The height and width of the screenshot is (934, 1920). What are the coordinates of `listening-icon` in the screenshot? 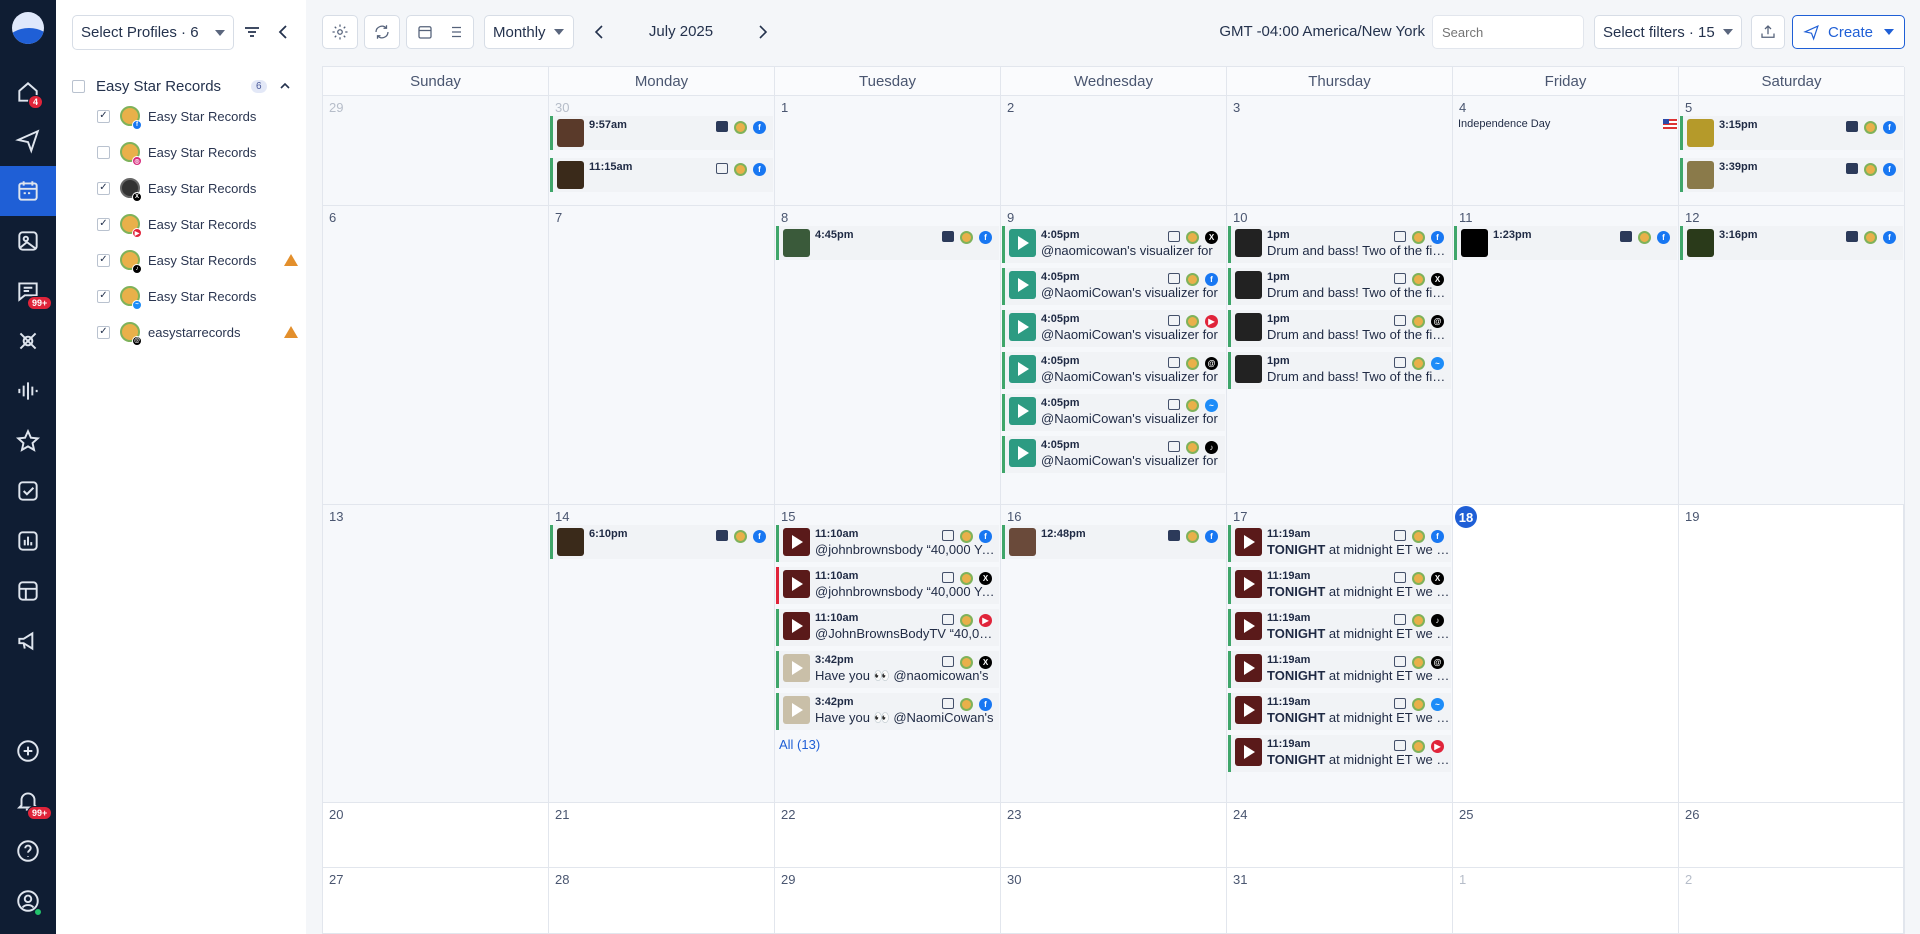 It's located at (28, 391).